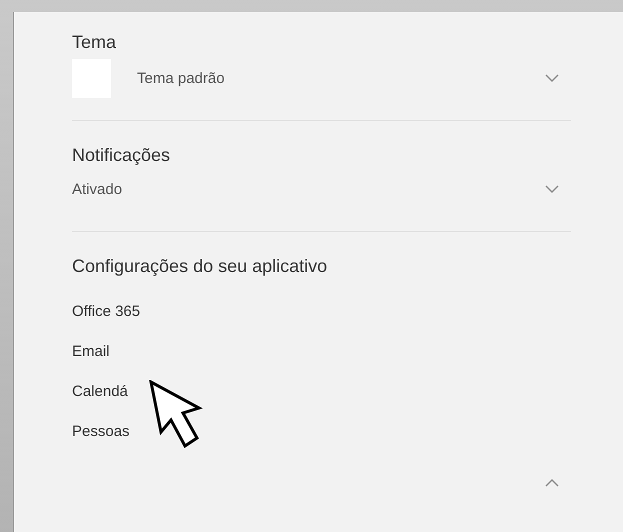 Image resolution: width=623 pixels, height=532 pixels. What do you see at coordinates (101, 432) in the screenshot?
I see `app-link: Pessoas` at bounding box center [101, 432].